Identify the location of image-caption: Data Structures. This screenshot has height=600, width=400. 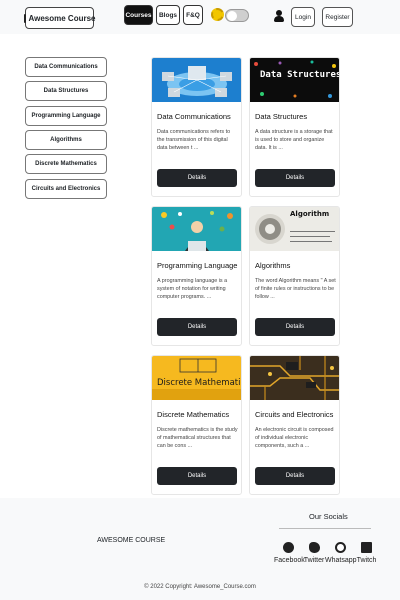
(300, 75).